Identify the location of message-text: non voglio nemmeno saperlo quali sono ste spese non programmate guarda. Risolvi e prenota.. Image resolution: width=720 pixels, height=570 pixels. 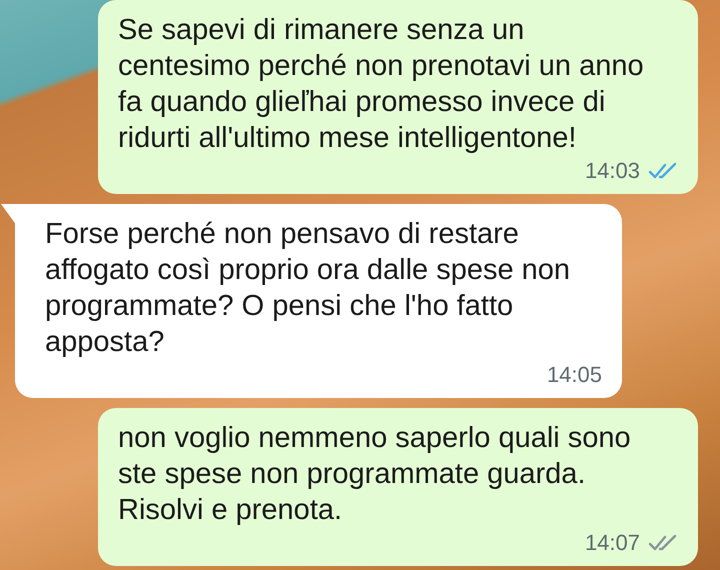
(375, 474).